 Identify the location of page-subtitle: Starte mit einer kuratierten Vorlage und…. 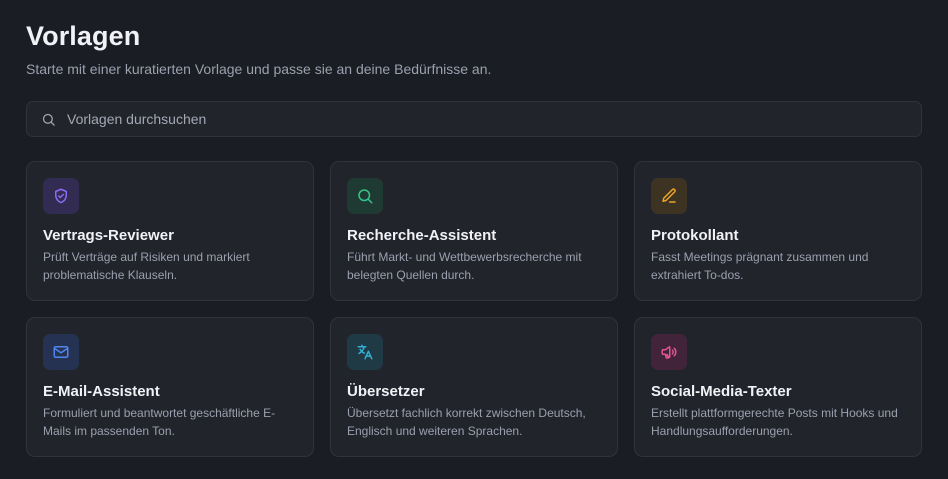
(259, 69).